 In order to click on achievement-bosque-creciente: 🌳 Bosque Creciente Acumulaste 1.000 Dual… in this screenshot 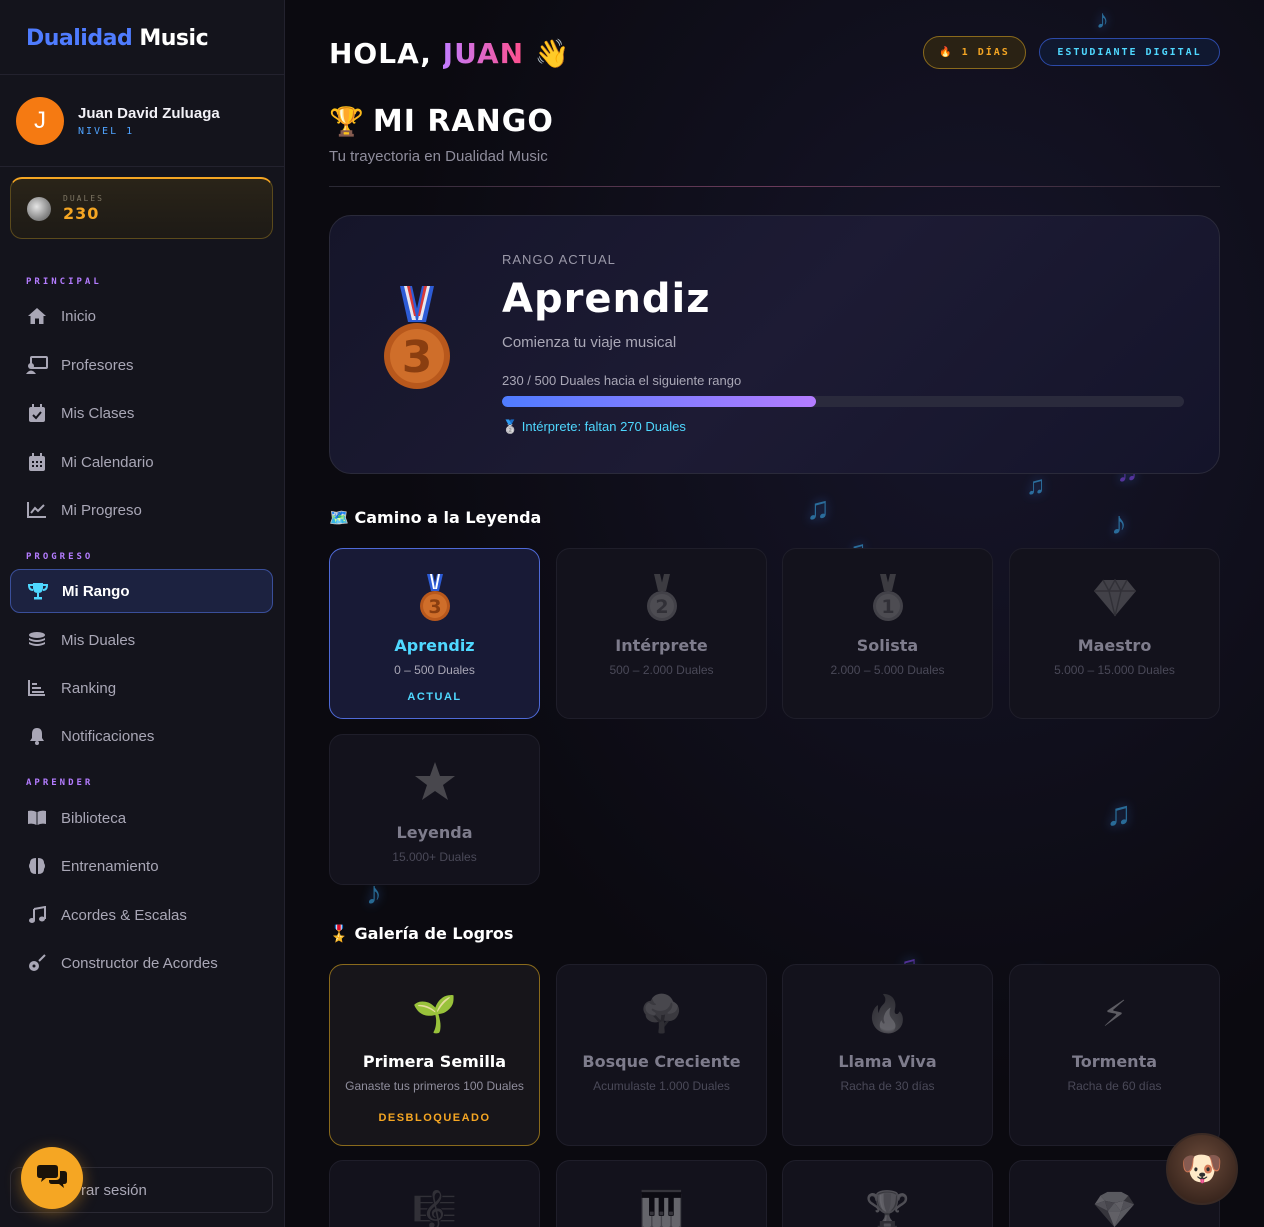, I will do `click(661, 1055)`.